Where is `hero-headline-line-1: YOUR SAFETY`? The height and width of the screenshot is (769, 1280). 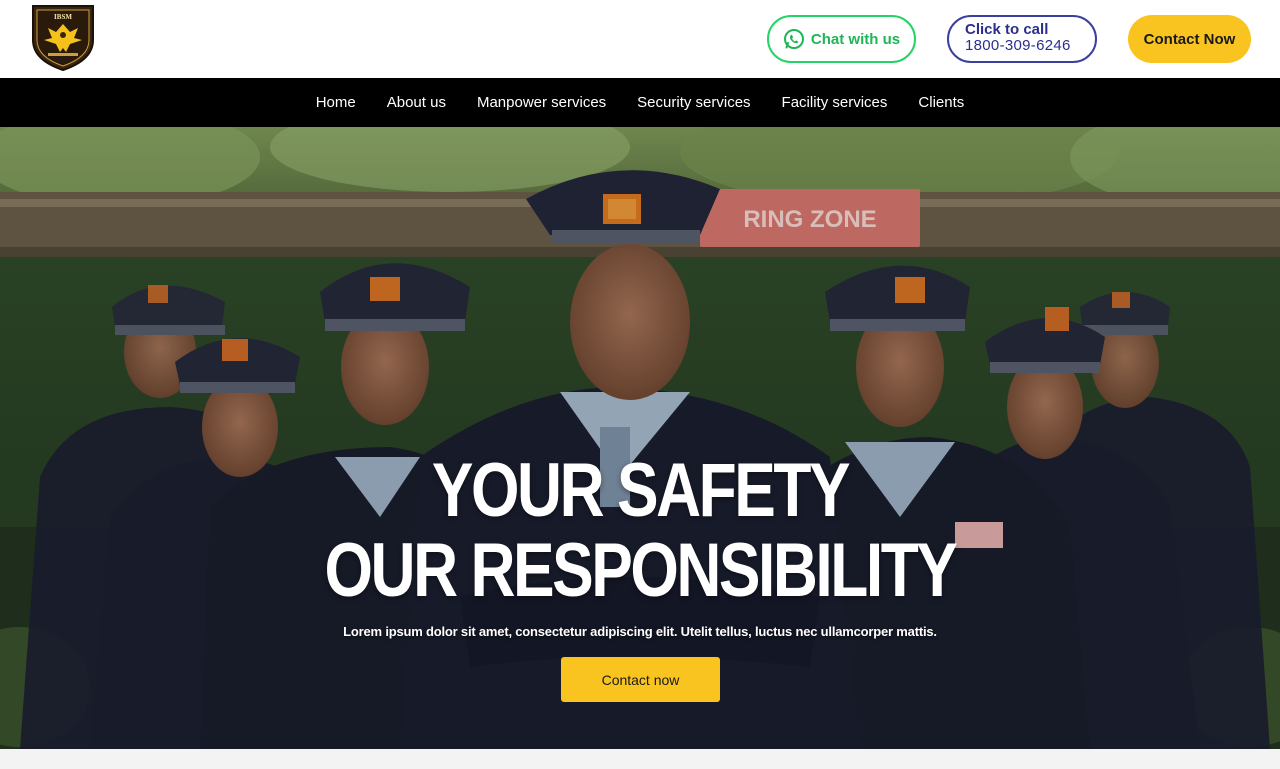
hero-headline-line-1: YOUR SAFETY is located at coordinates (641, 490).